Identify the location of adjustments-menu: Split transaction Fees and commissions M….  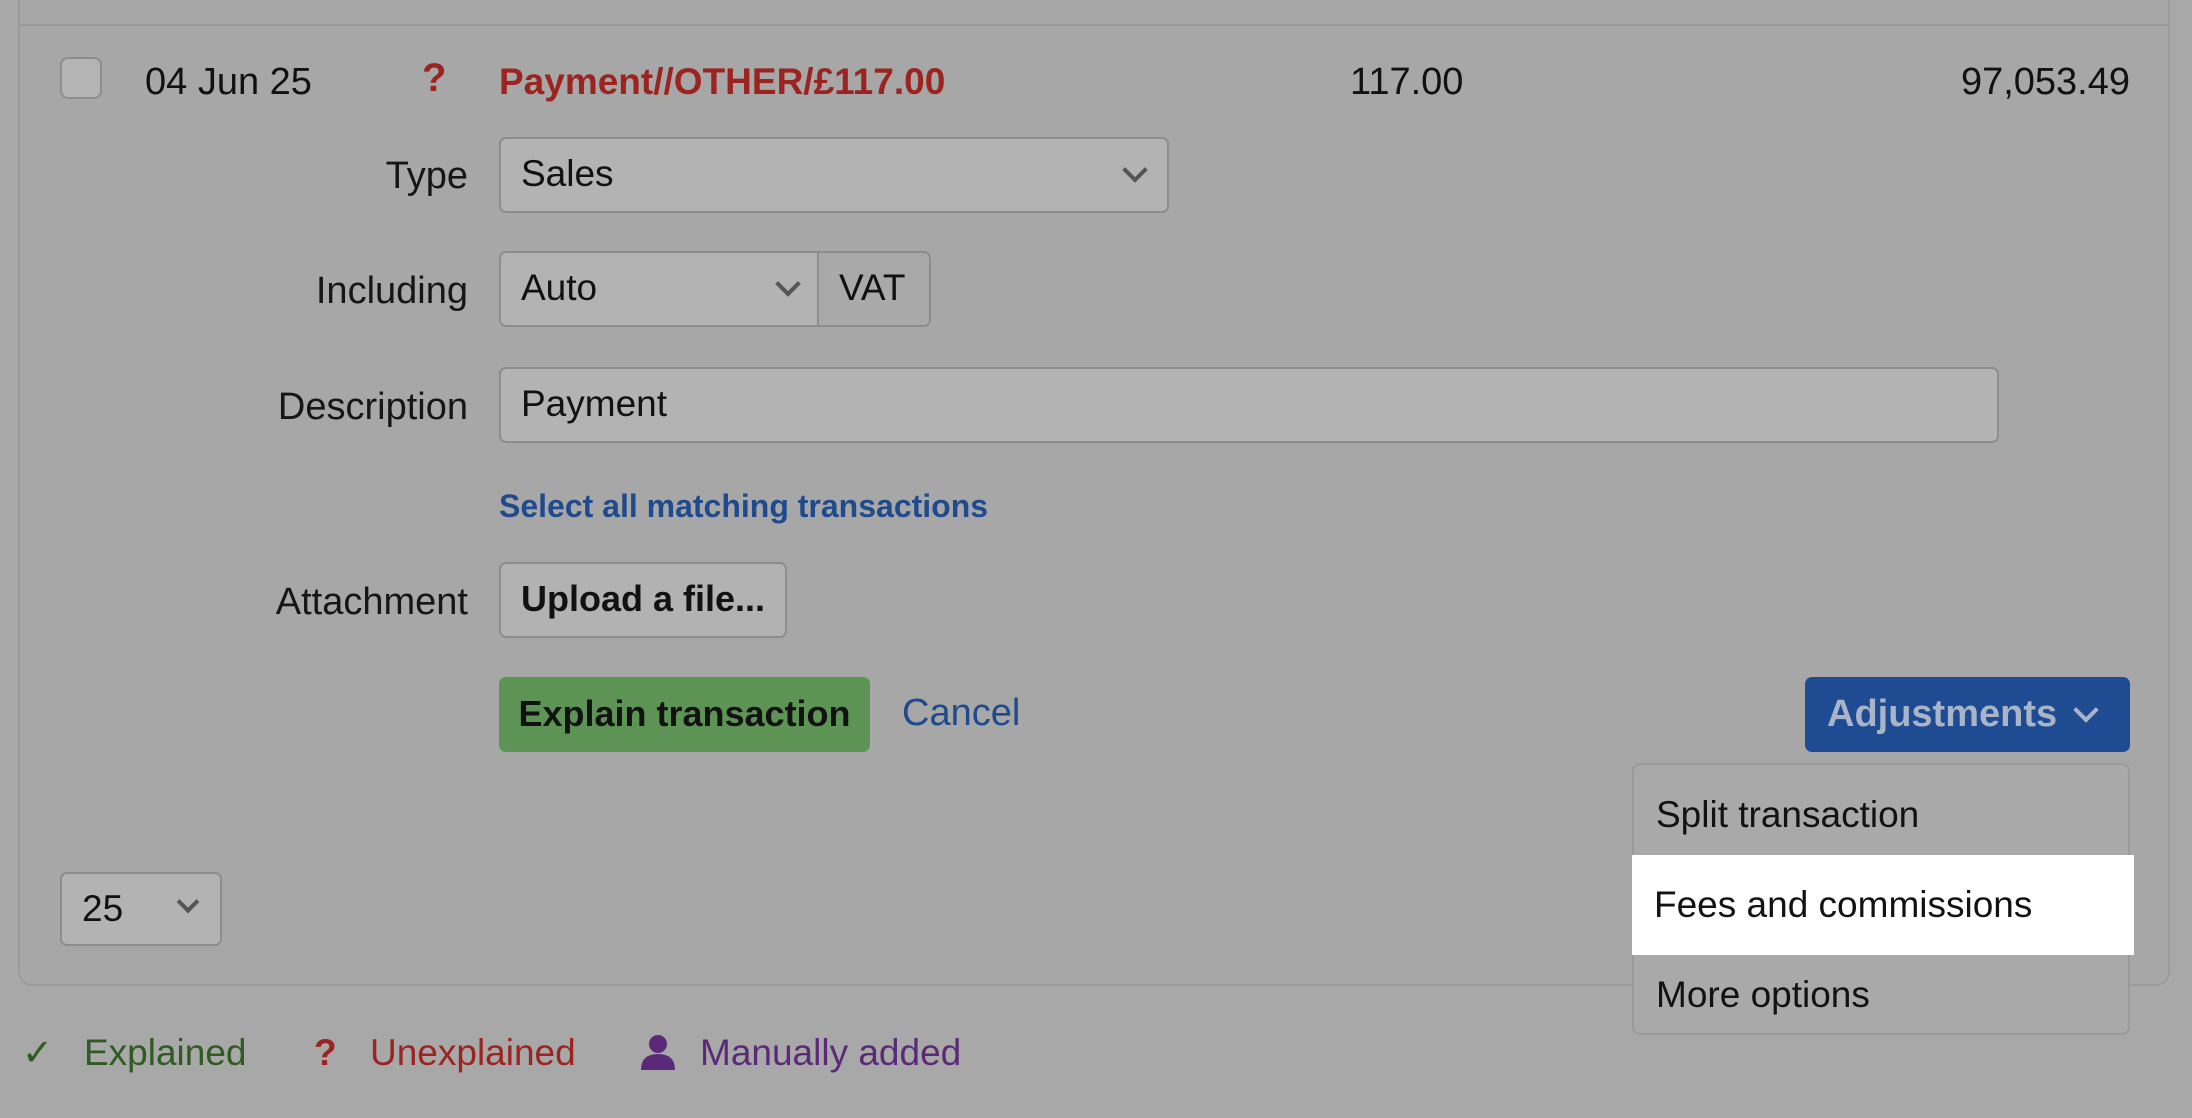
(1883, 899).